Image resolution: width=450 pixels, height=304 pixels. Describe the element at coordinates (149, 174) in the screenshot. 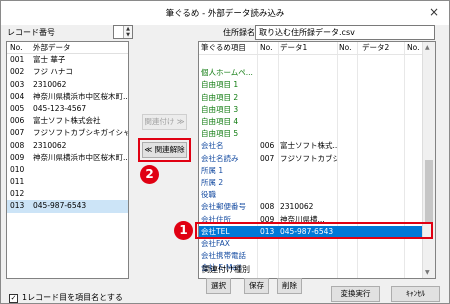

I see `step-badge-2: 2` at that location.